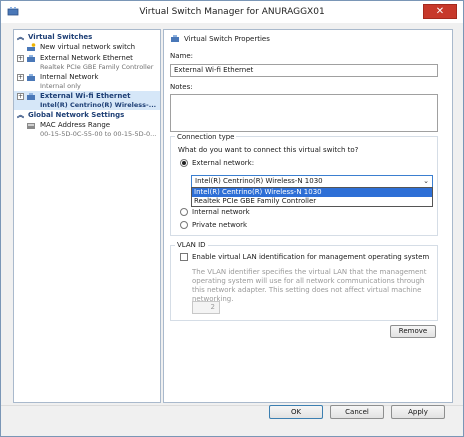 The height and width of the screenshot is (437, 464). I want to click on virtual-switches-header: ︽ Virtual Switches, so click(87, 37).